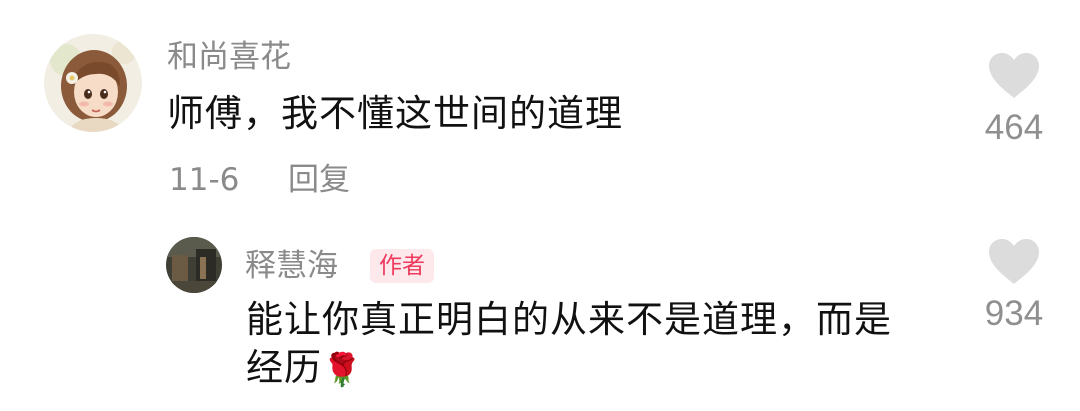 The height and width of the screenshot is (411, 1080). What do you see at coordinates (1014, 100) in the screenshot?
I see `like-button: 464` at bounding box center [1014, 100].